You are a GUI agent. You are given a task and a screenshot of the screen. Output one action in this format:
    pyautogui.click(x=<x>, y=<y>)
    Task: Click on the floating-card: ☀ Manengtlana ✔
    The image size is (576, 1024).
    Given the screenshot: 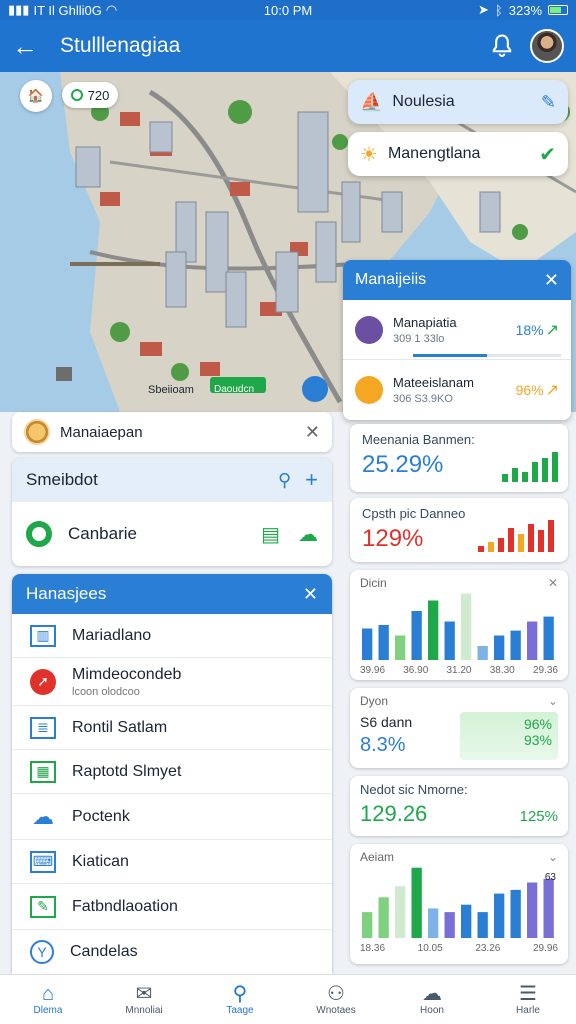 What is the action you would take?
    pyautogui.click(x=458, y=154)
    